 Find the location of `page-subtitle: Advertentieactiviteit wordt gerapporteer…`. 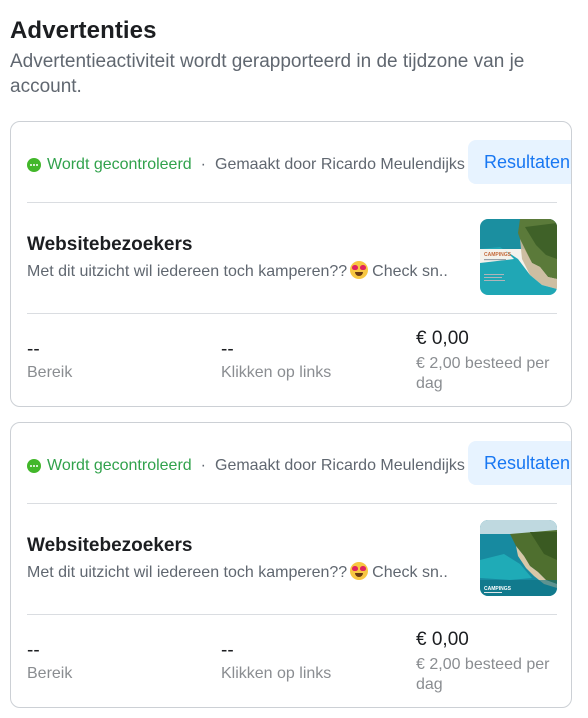

page-subtitle: Advertentieactiviteit wordt gerapporteer… is located at coordinates (267, 74).